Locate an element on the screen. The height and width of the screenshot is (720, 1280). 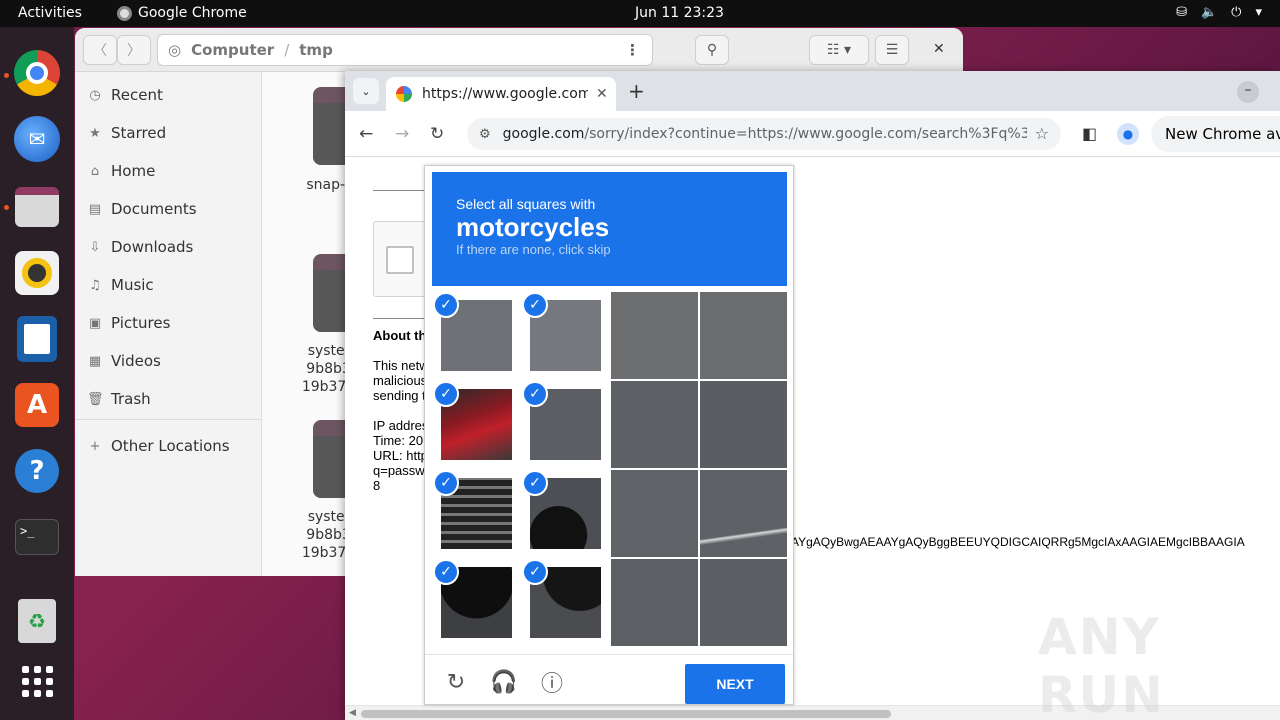
path-bar: ◎ Computer / tmp ⋮ is located at coordinates (405, 50).